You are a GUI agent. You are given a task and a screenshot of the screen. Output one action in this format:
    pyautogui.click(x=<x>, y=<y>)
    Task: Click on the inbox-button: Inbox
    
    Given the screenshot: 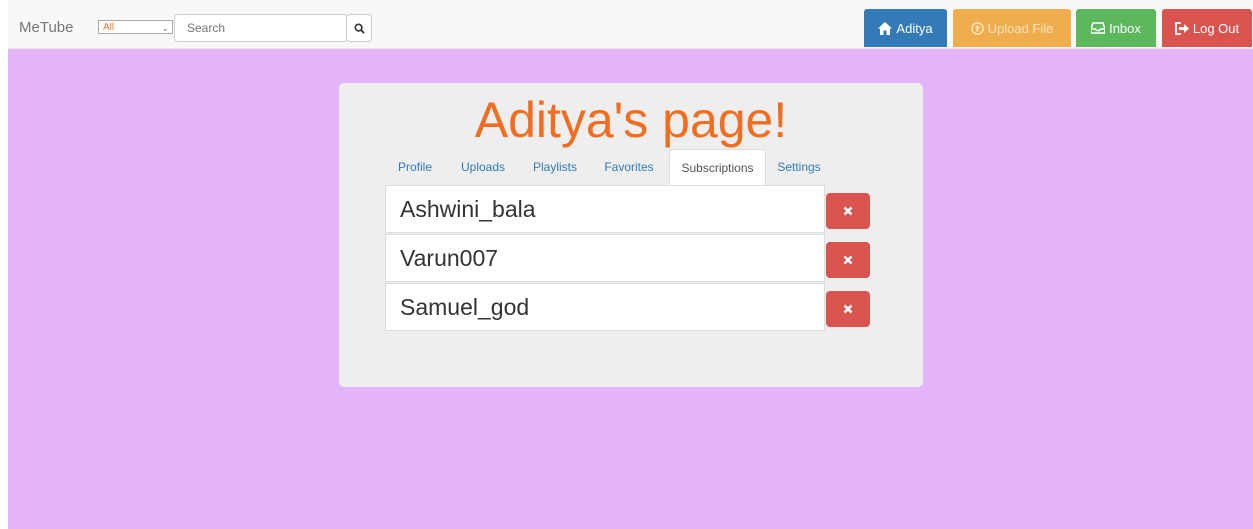 What is the action you would take?
    pyautogui.click(x=1116, y=28)
    